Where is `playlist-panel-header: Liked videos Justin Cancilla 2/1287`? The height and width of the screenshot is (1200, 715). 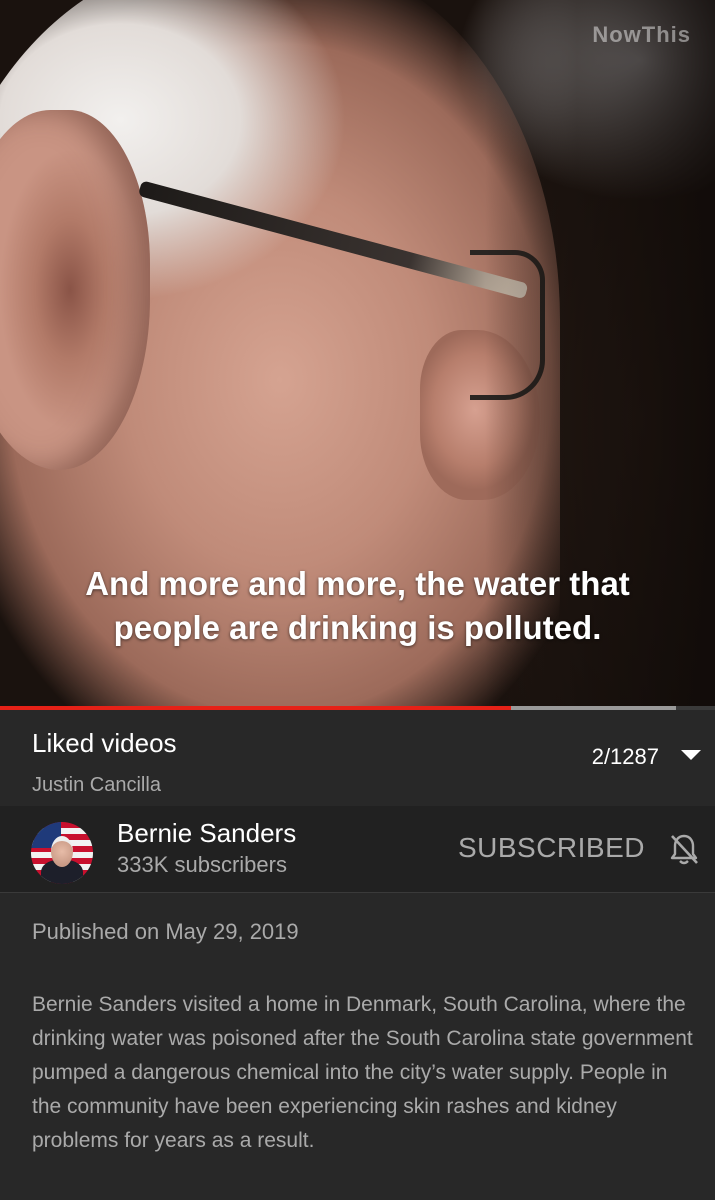 playlist-panel-header: Liked videos Justin Cancilla 2/1287 is located at coordinates (357, 758).